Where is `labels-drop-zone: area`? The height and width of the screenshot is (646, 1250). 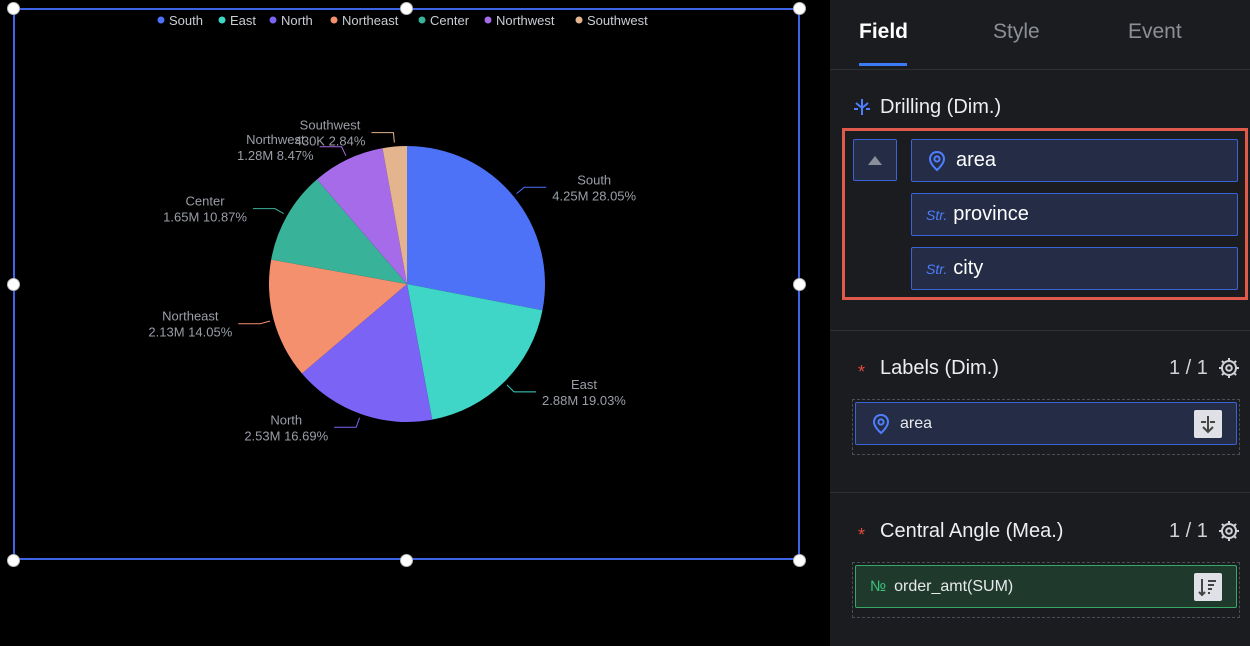 labels-drop-zone: area is located at coordinates (1046, 427).